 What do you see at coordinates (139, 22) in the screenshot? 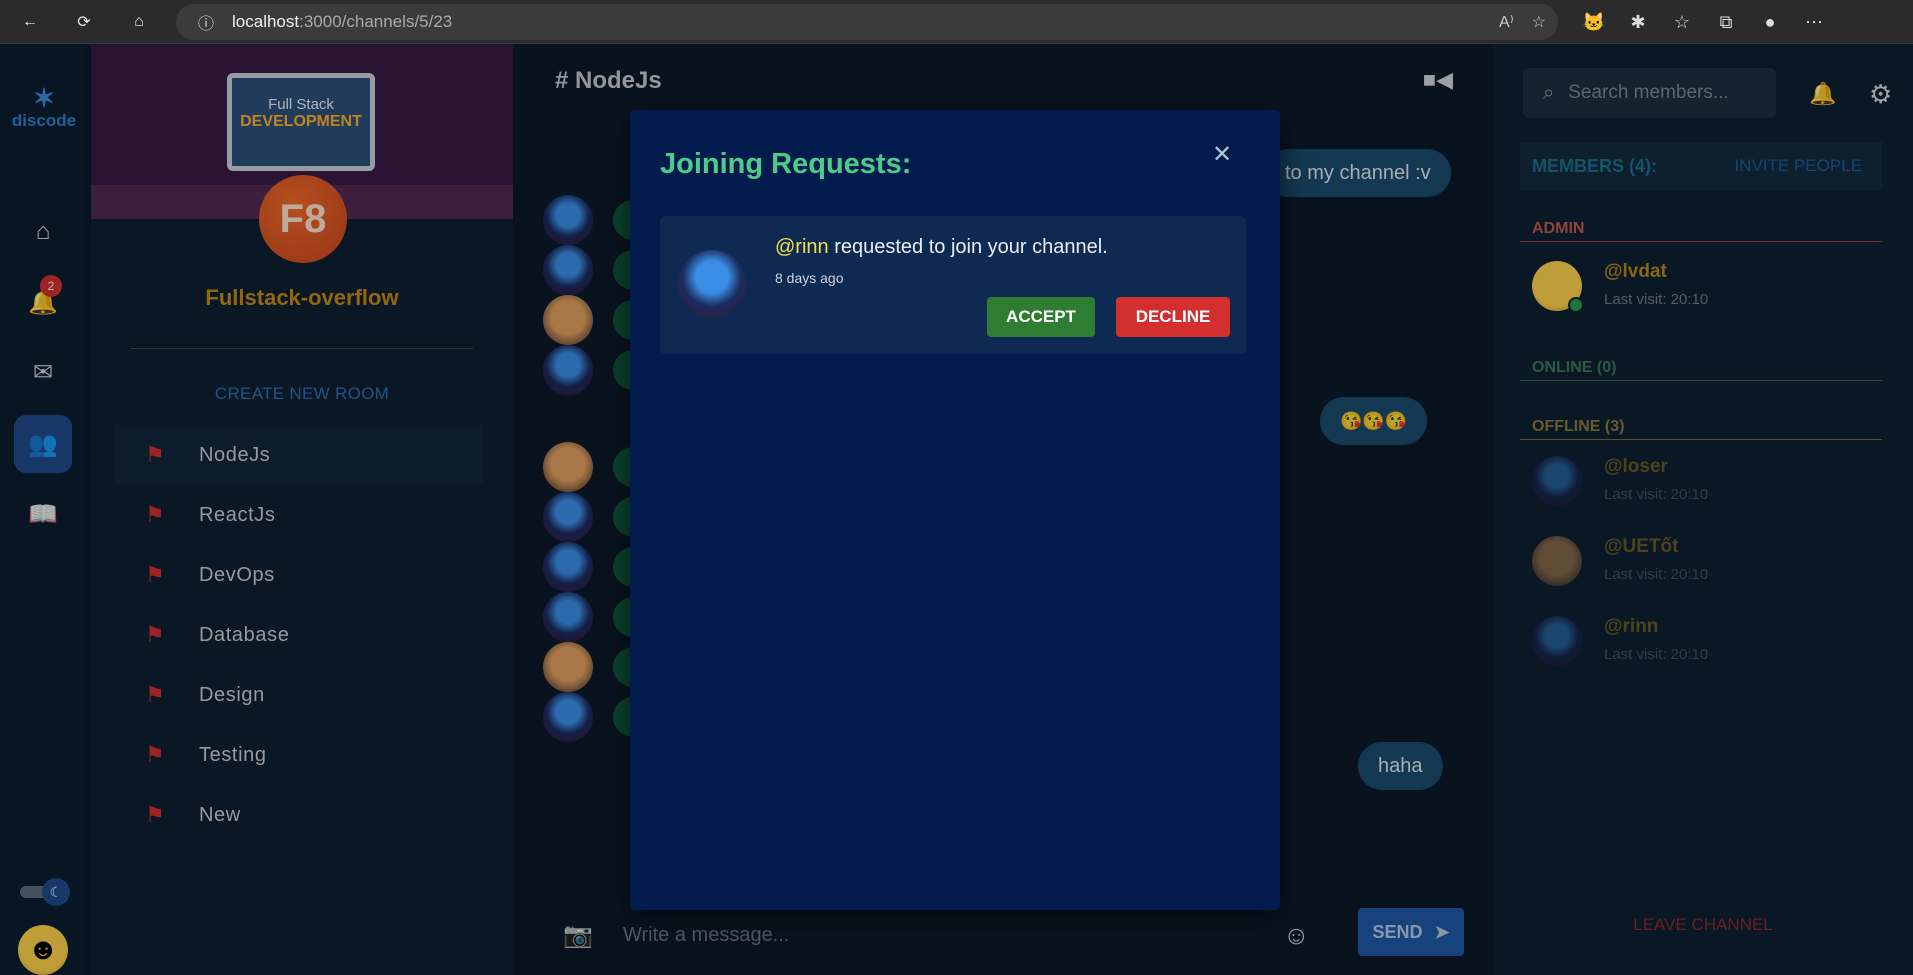
I see `home-icon: ⌂` at bounding box center [139, 22].